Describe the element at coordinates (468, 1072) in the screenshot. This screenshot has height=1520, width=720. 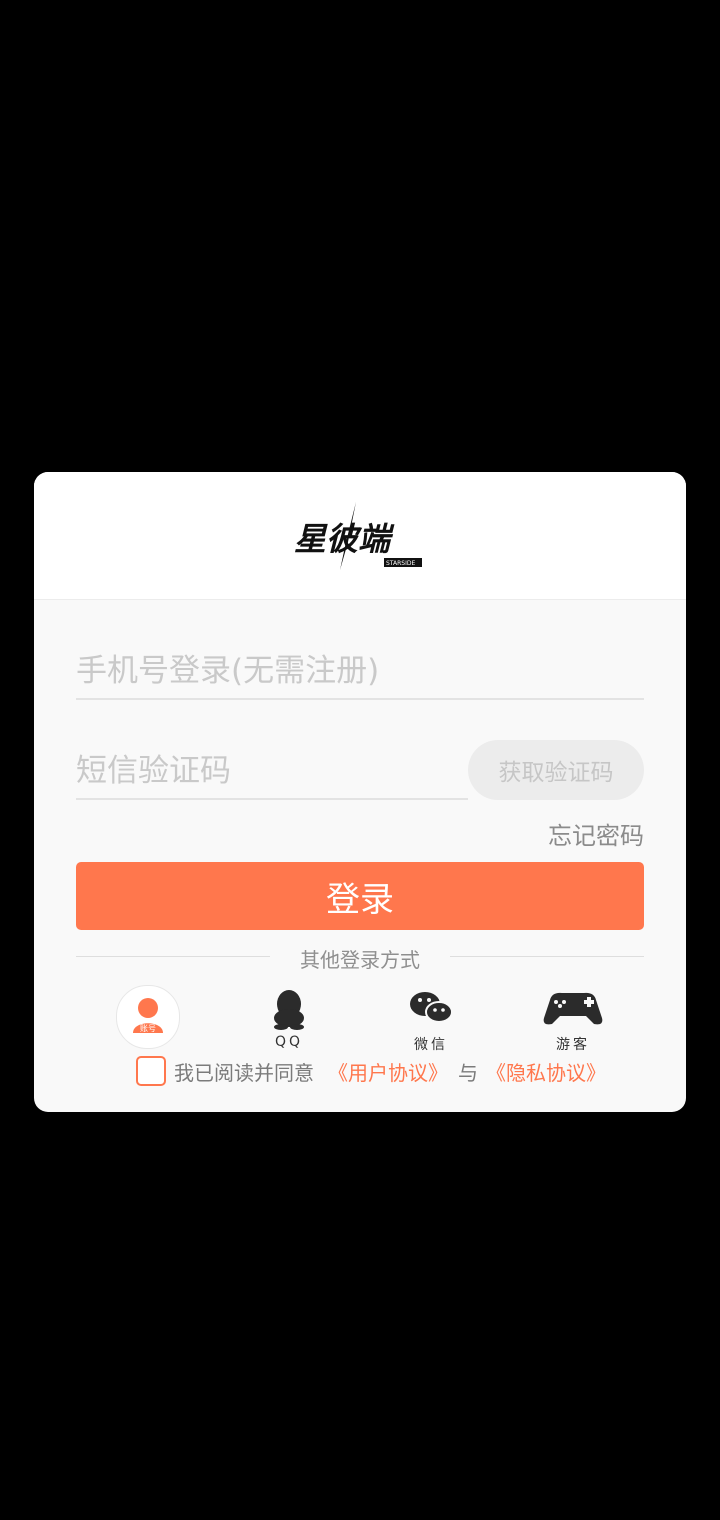
I see `agreement-joiner: 与` at that location.